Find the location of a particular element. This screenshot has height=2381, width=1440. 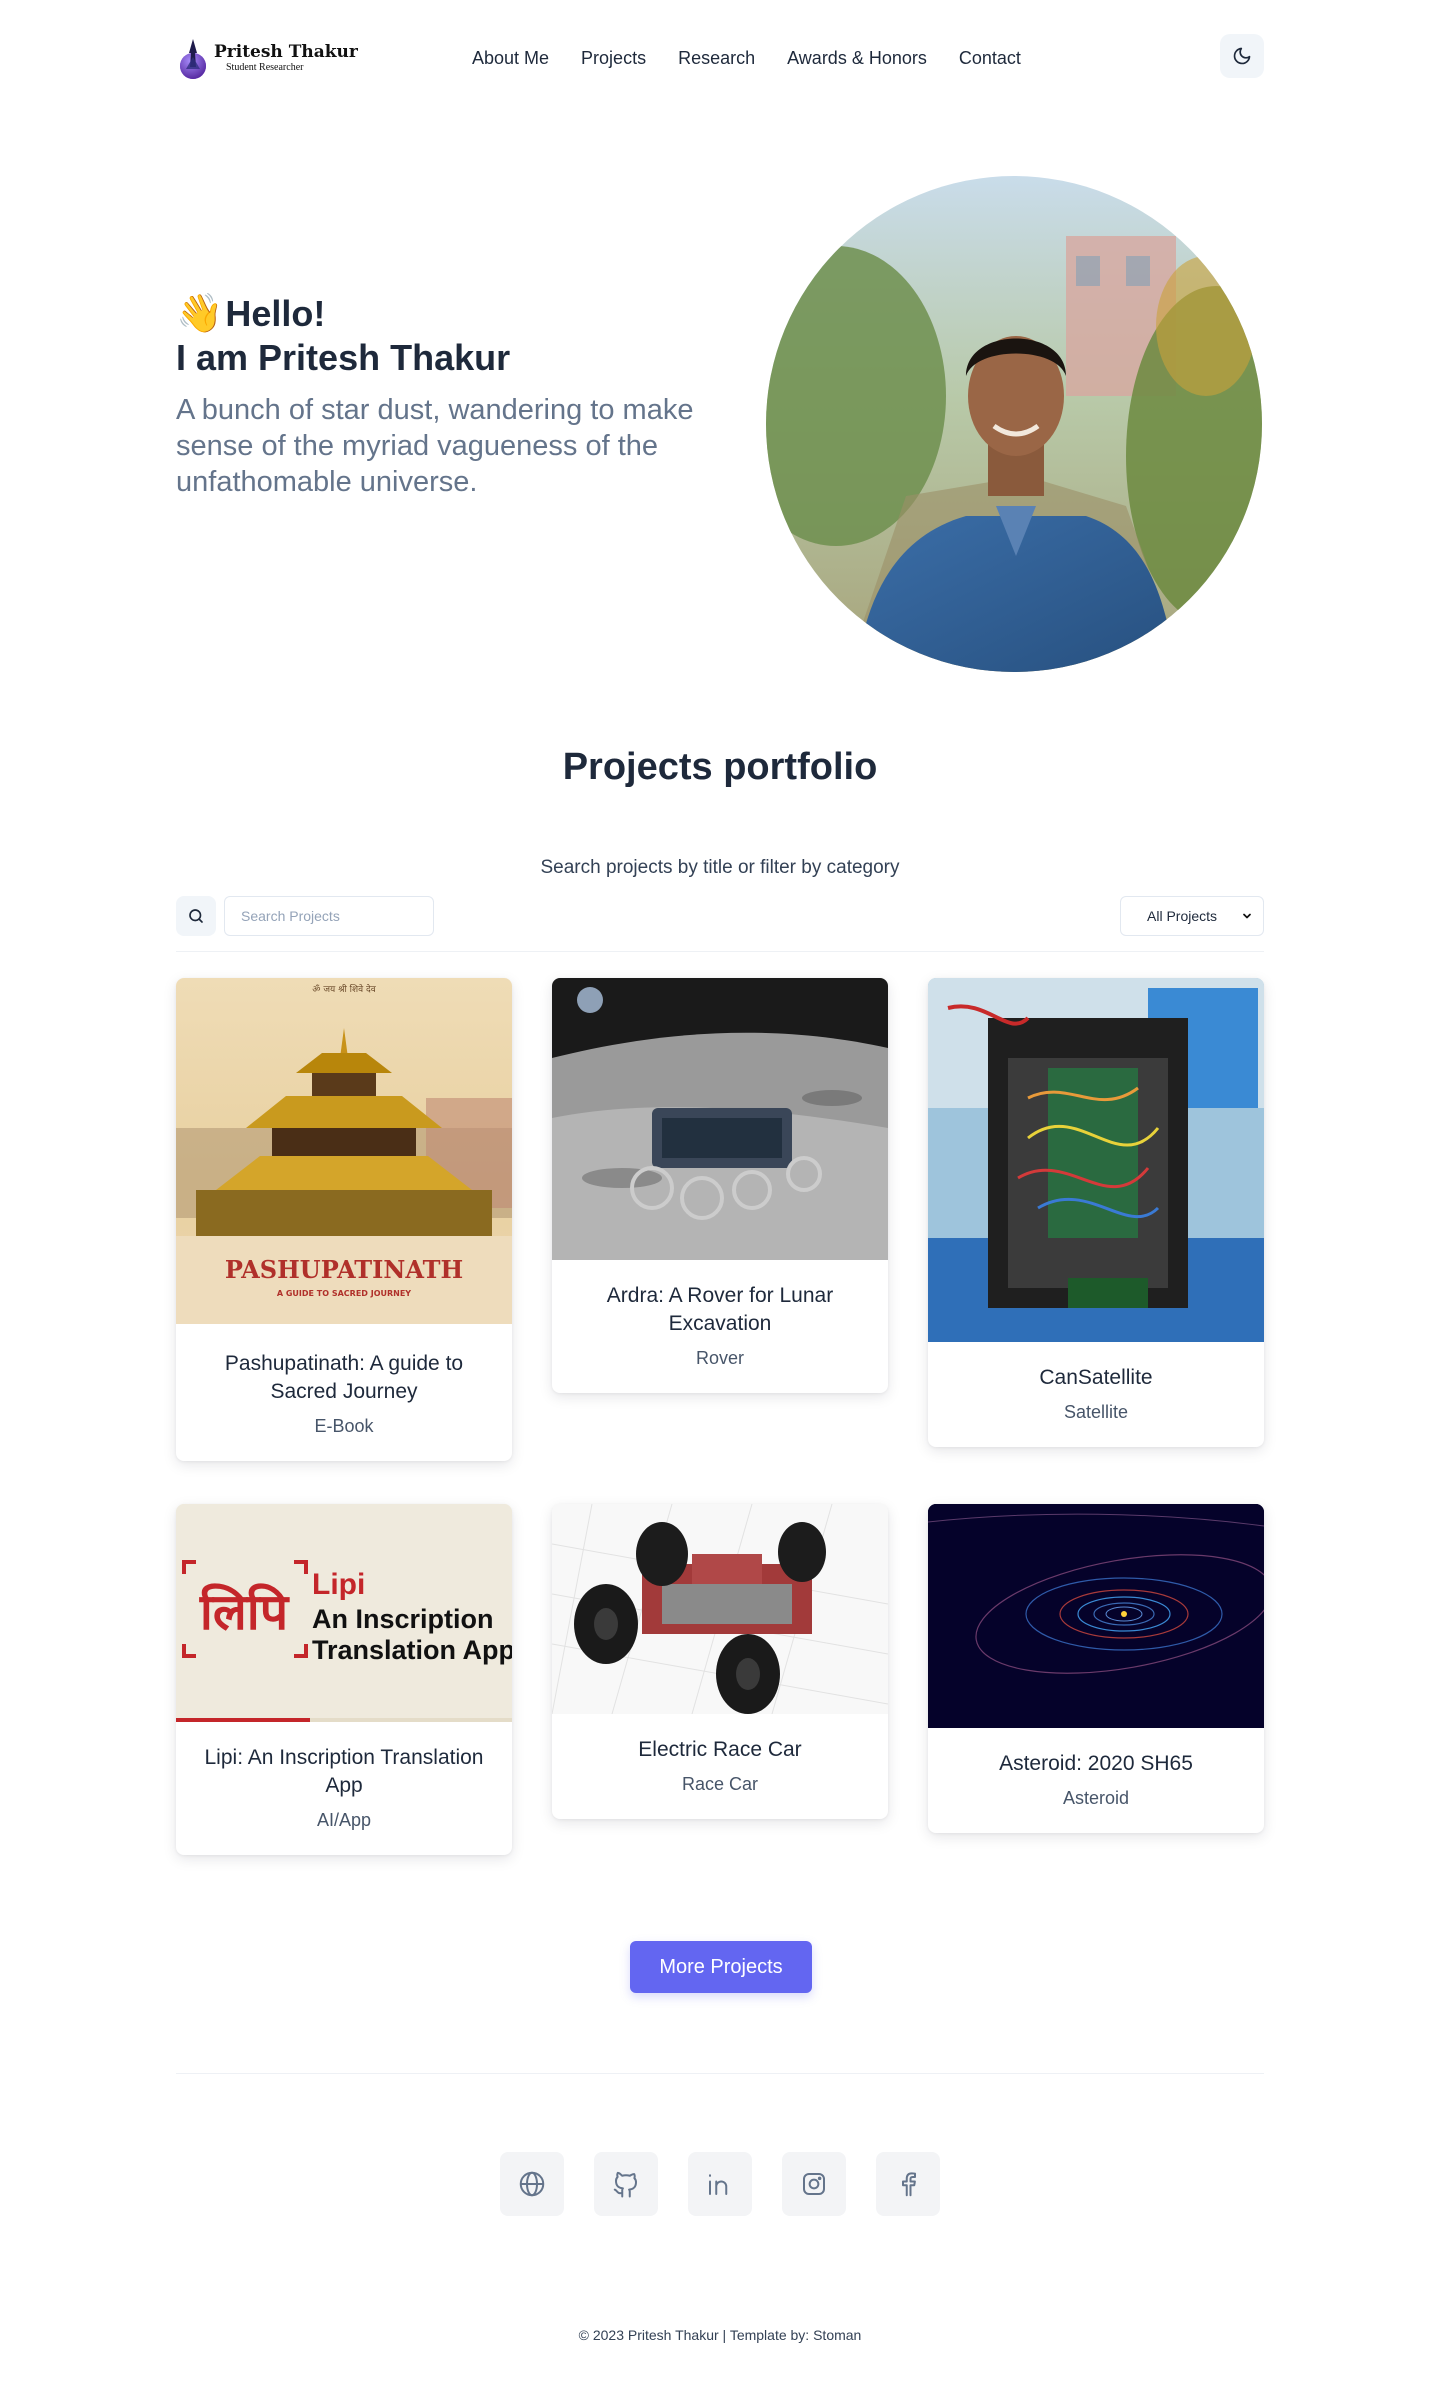

project-category: Satellite is located at coordinates (1096, 1412).